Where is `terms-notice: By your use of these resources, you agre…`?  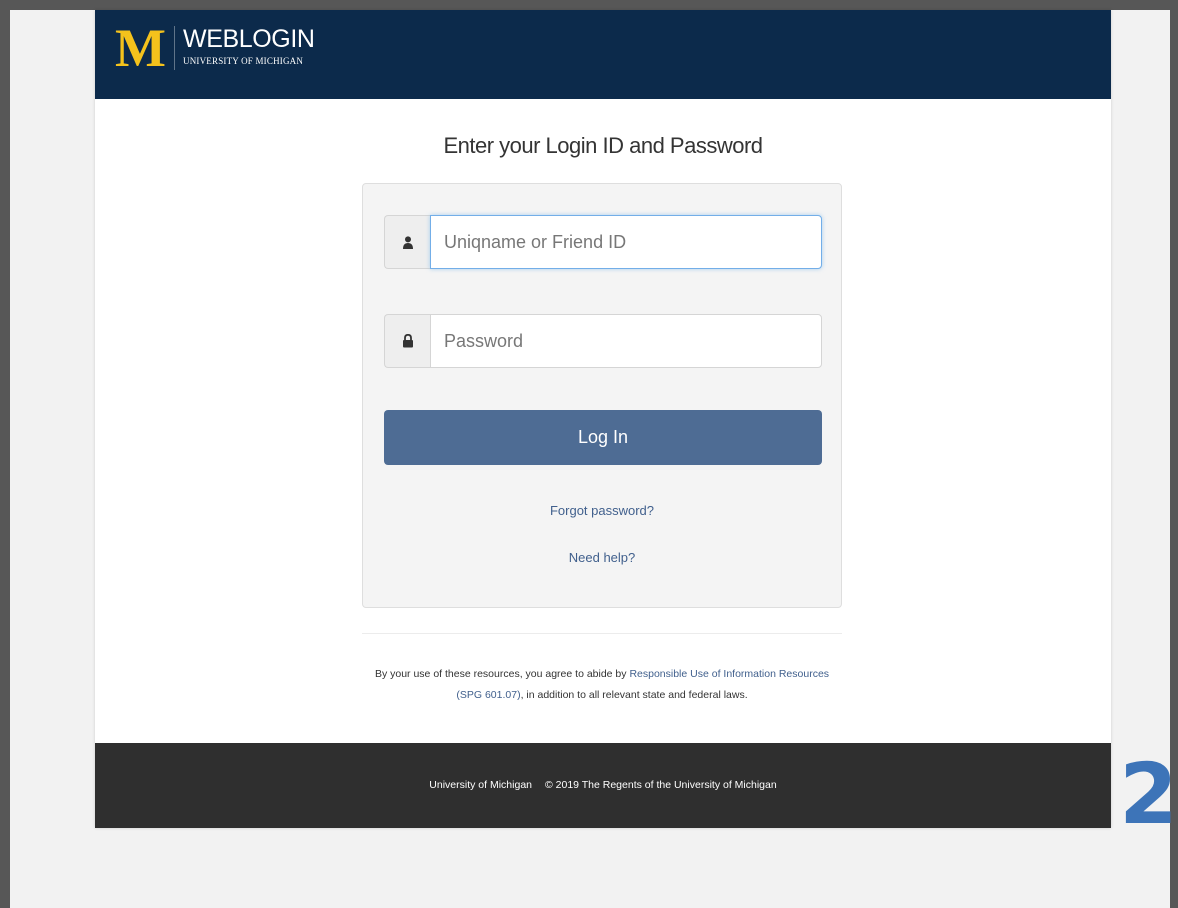 terms-notice: By your use of these resources, you agre… is located at coordinates (602, 685).